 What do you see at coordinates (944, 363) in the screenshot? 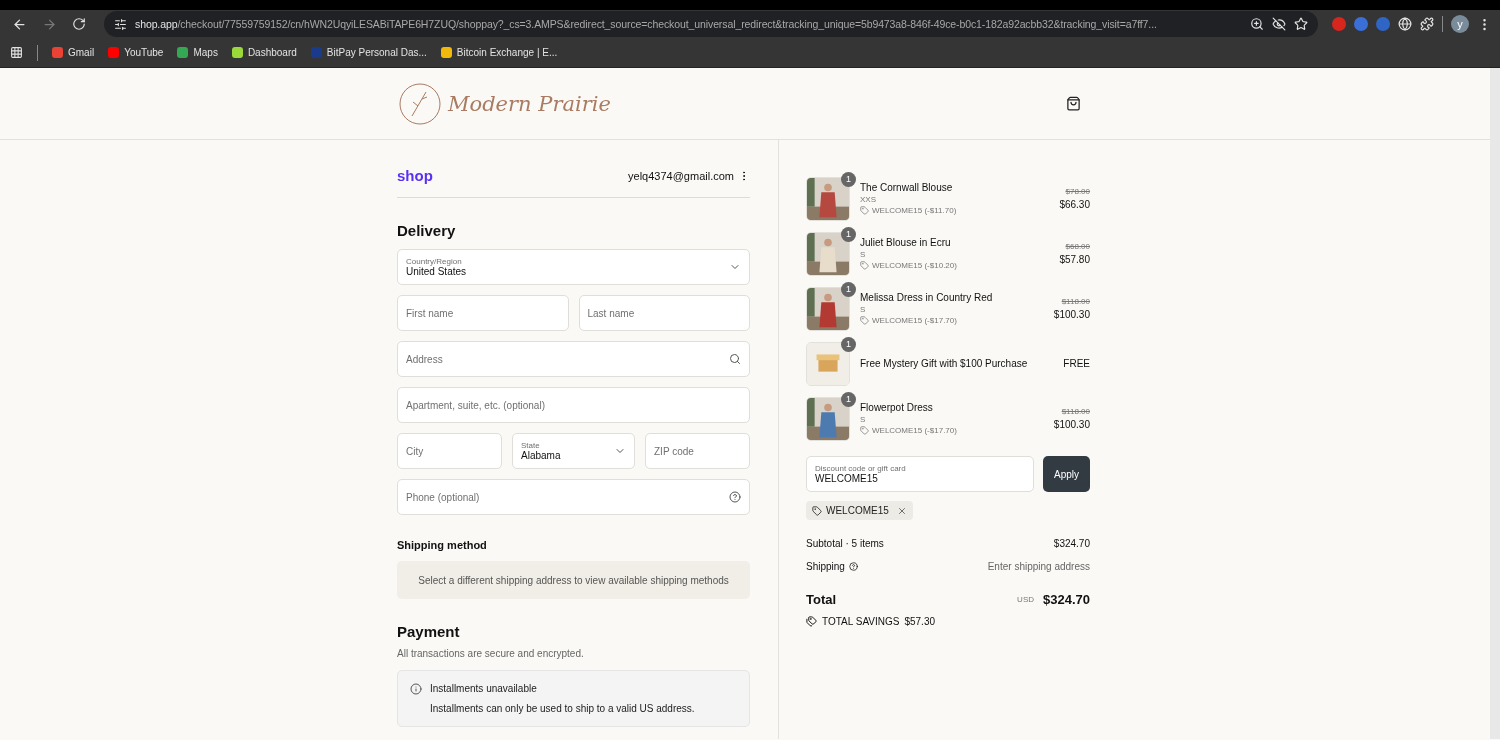
I see `product-name: Free Mystery Gift with $100 Purchase` at bounding box center [944, 363].